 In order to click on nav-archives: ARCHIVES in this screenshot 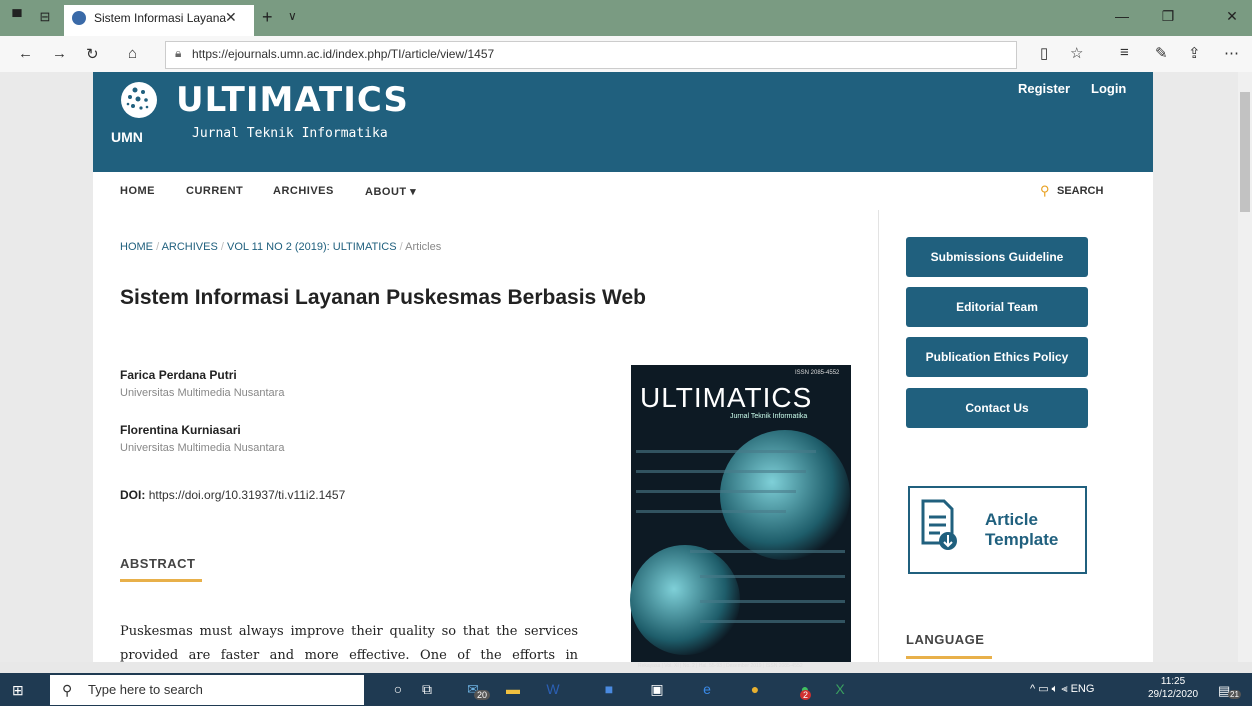, I will do `click(303, 191)`.